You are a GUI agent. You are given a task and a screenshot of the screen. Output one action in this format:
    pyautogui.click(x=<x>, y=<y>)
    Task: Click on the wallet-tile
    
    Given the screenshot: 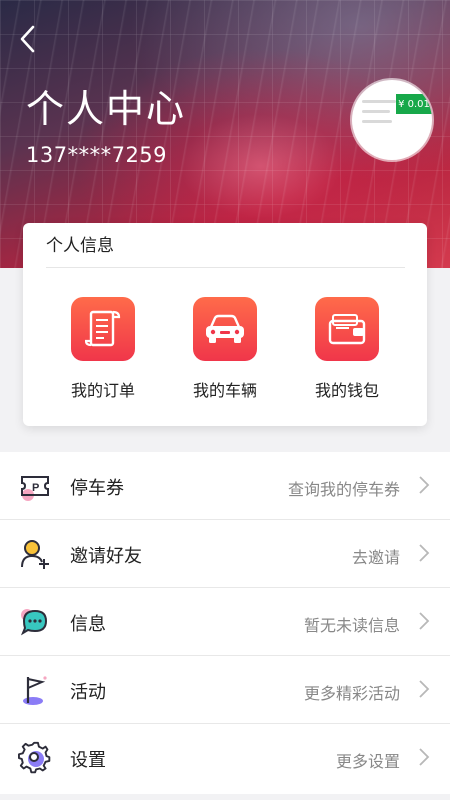 What is the action you would take?
    pyautogui.click(x=347, y=329)
    